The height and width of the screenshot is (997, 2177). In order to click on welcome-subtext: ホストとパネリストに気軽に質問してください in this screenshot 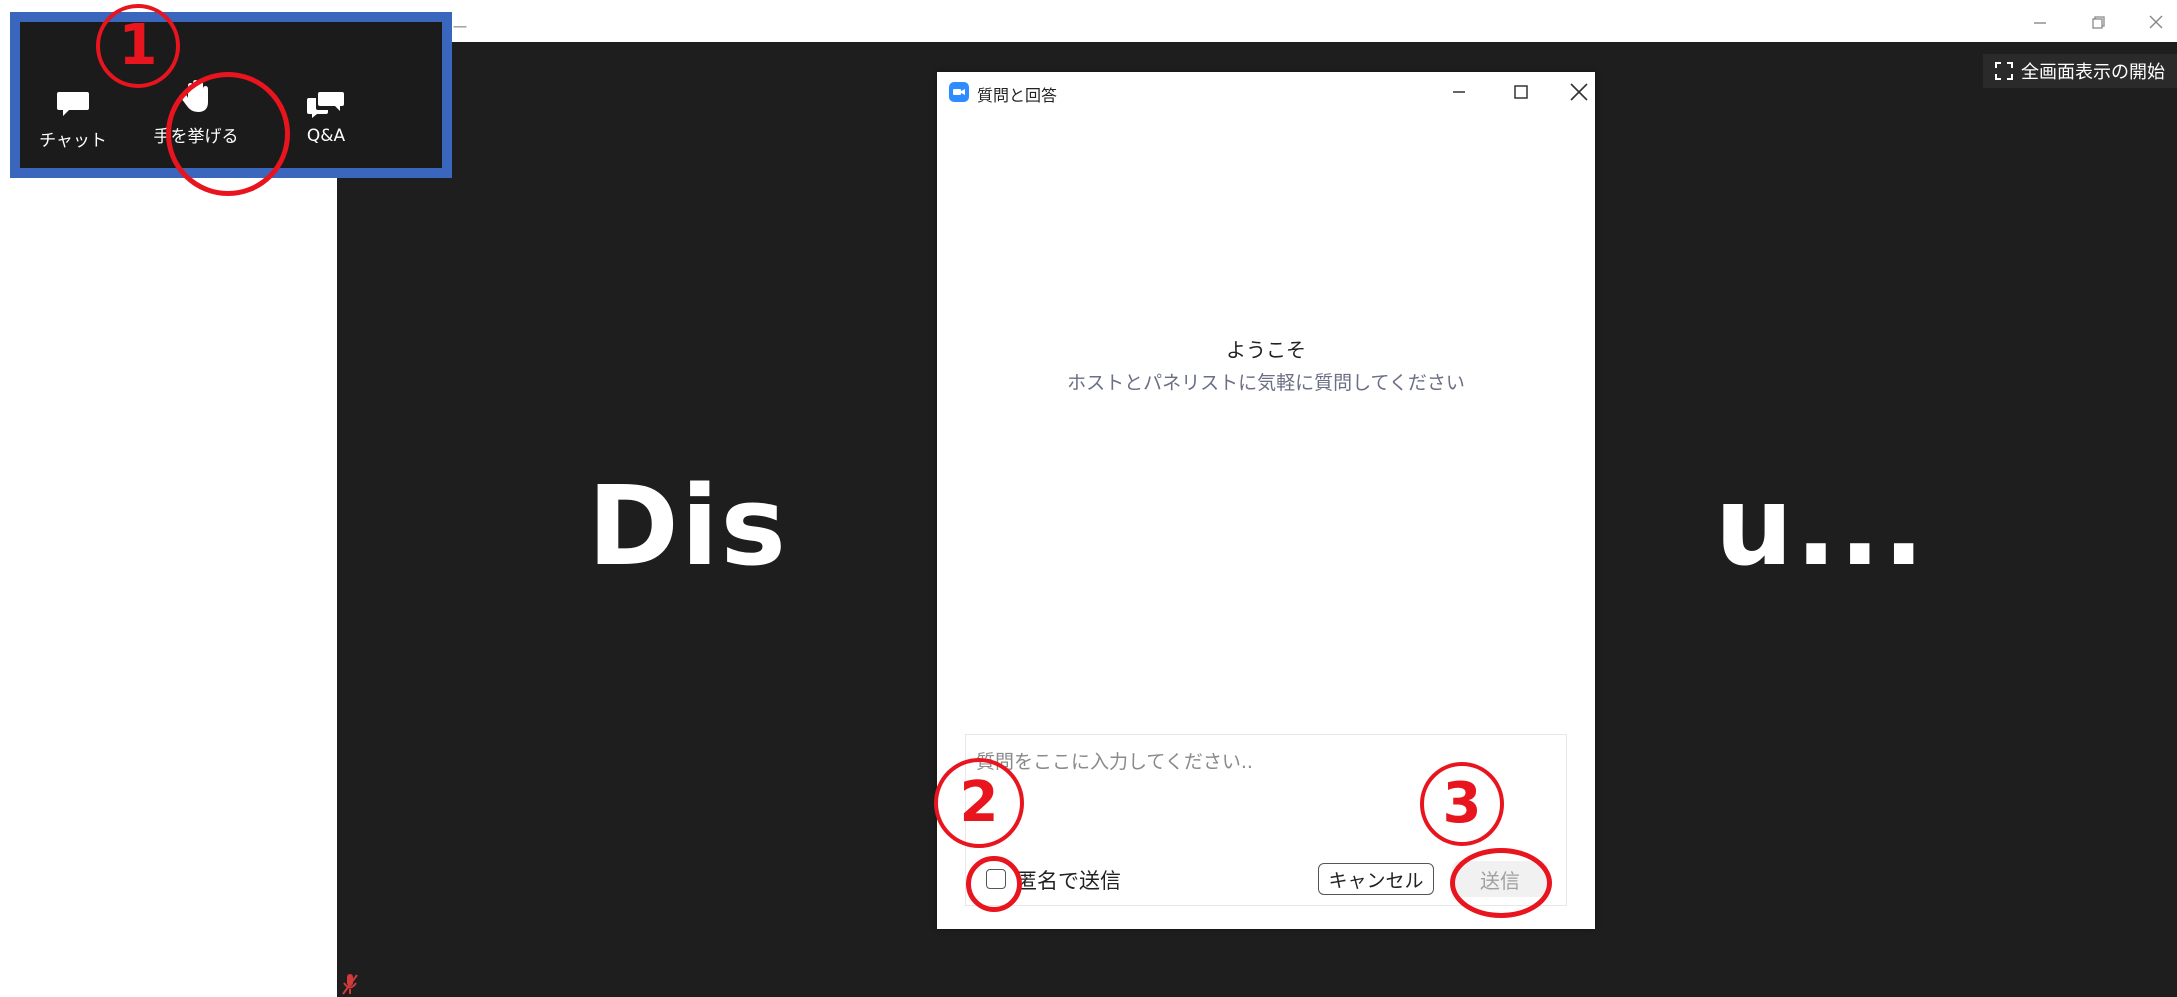, I will do `click(1266, 383)`.